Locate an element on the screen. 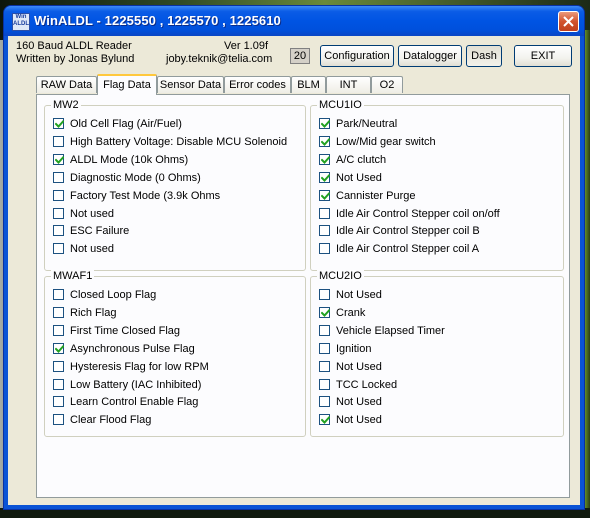 Image resolution: width=590 pixels, height=518 pixels. email-label: joby.teknik@telia.com is located at coordinates (219, 59).